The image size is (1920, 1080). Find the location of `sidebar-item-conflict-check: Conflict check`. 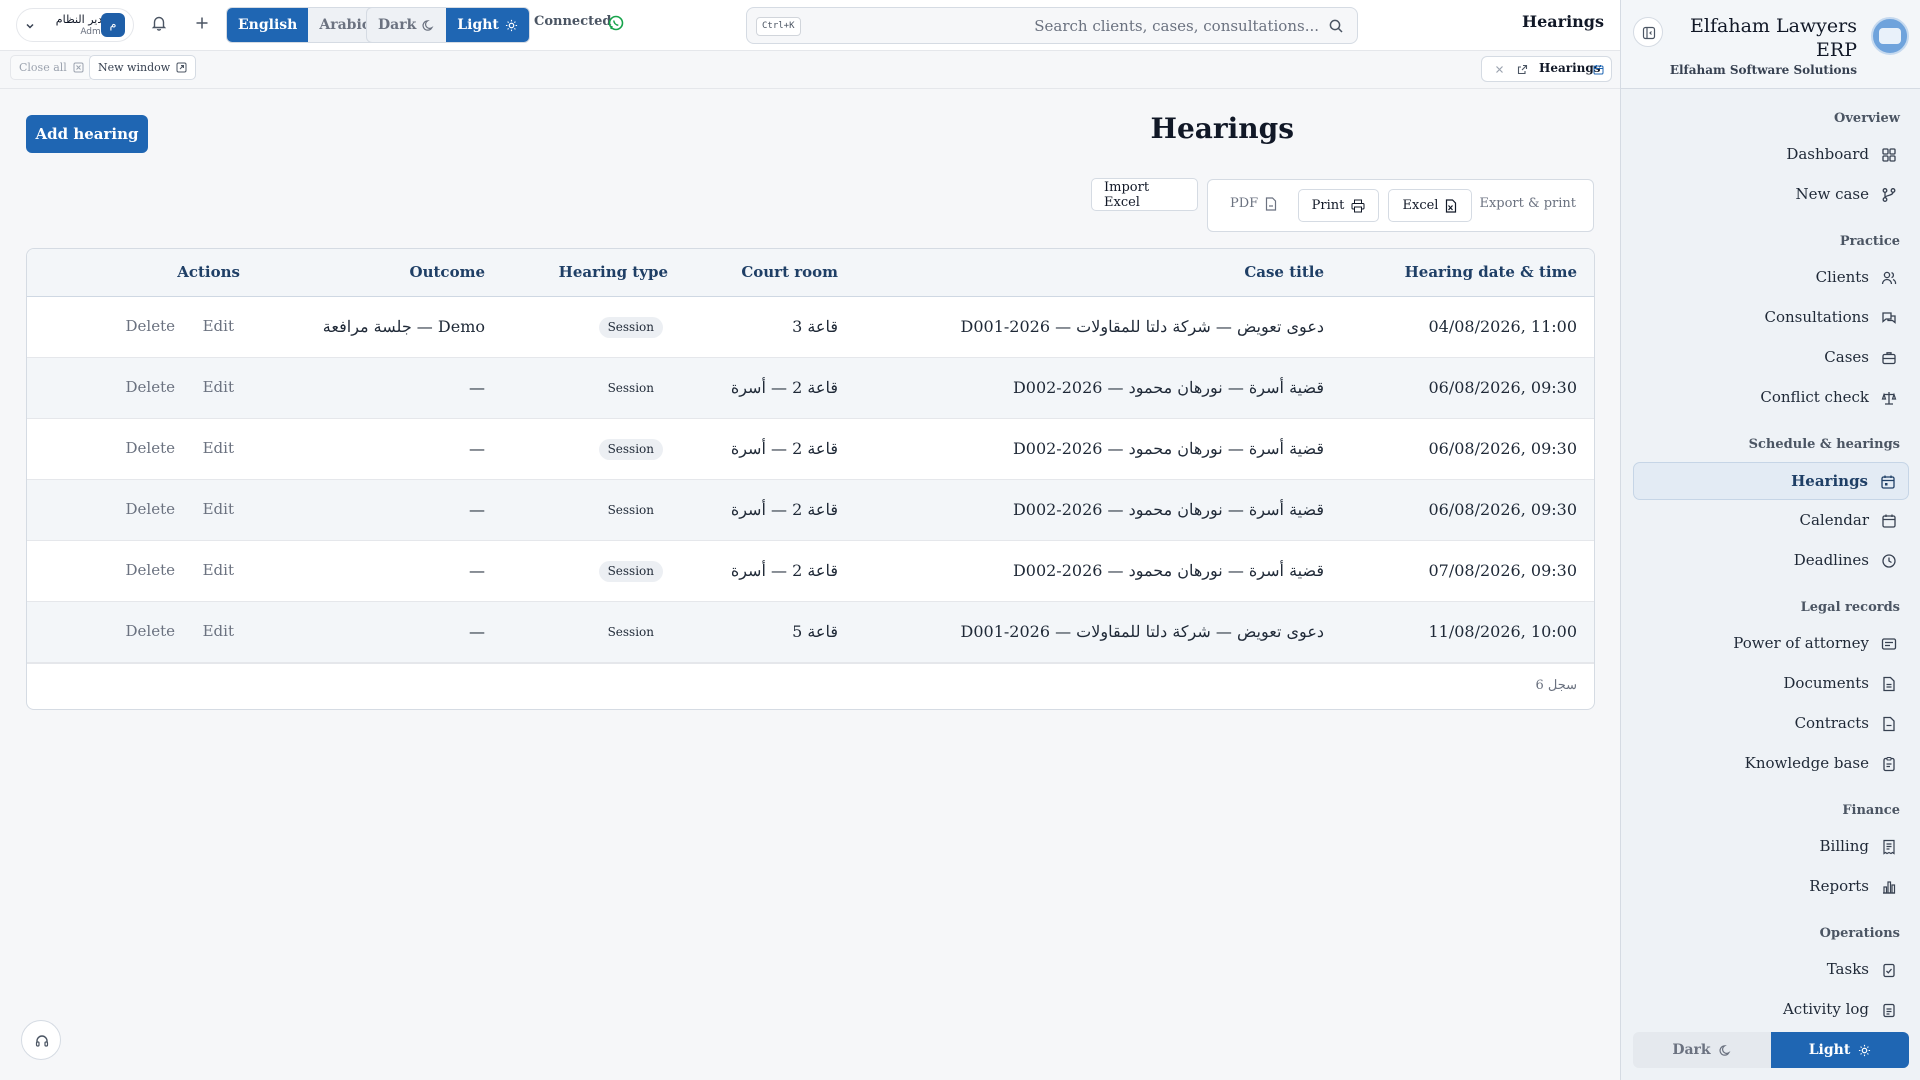

sidebar-item-conflict-check: Conflict check is located at coordinates (1771, 398).